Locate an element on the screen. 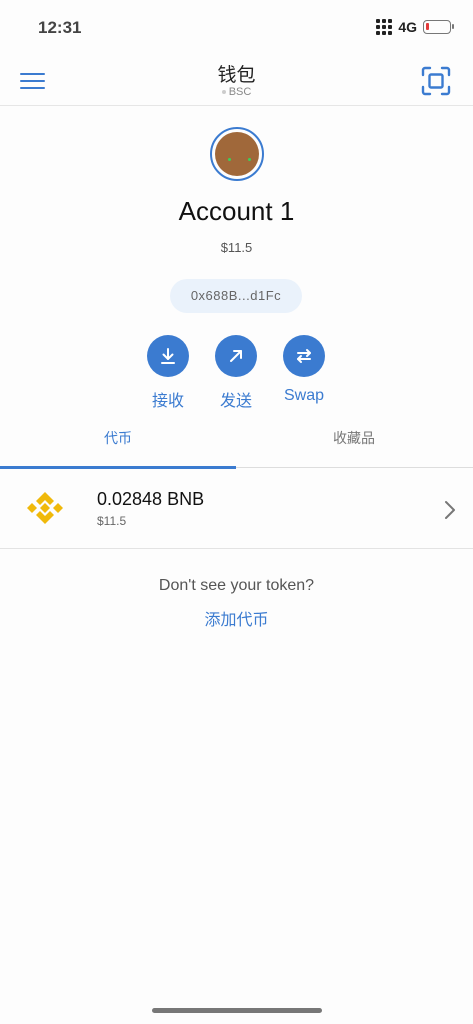 This screenshot has height=1024, width=473. bnb-logo-icon is located at coordinates (45, 508).